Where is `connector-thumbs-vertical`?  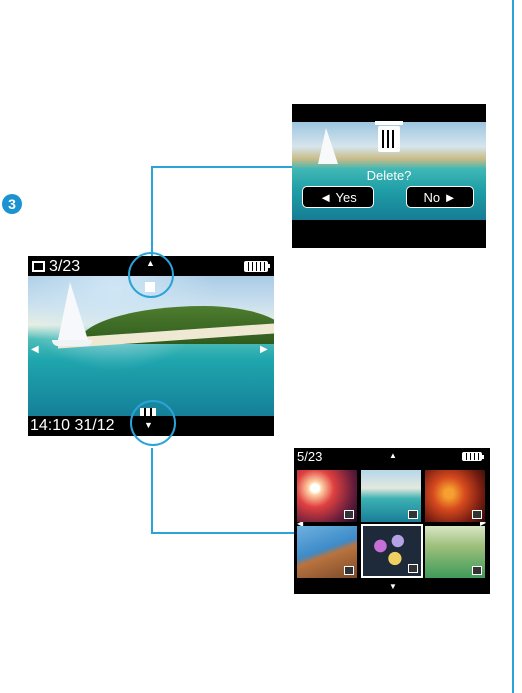
connector-thumbs-vertical is located at coordinates (152, 491).